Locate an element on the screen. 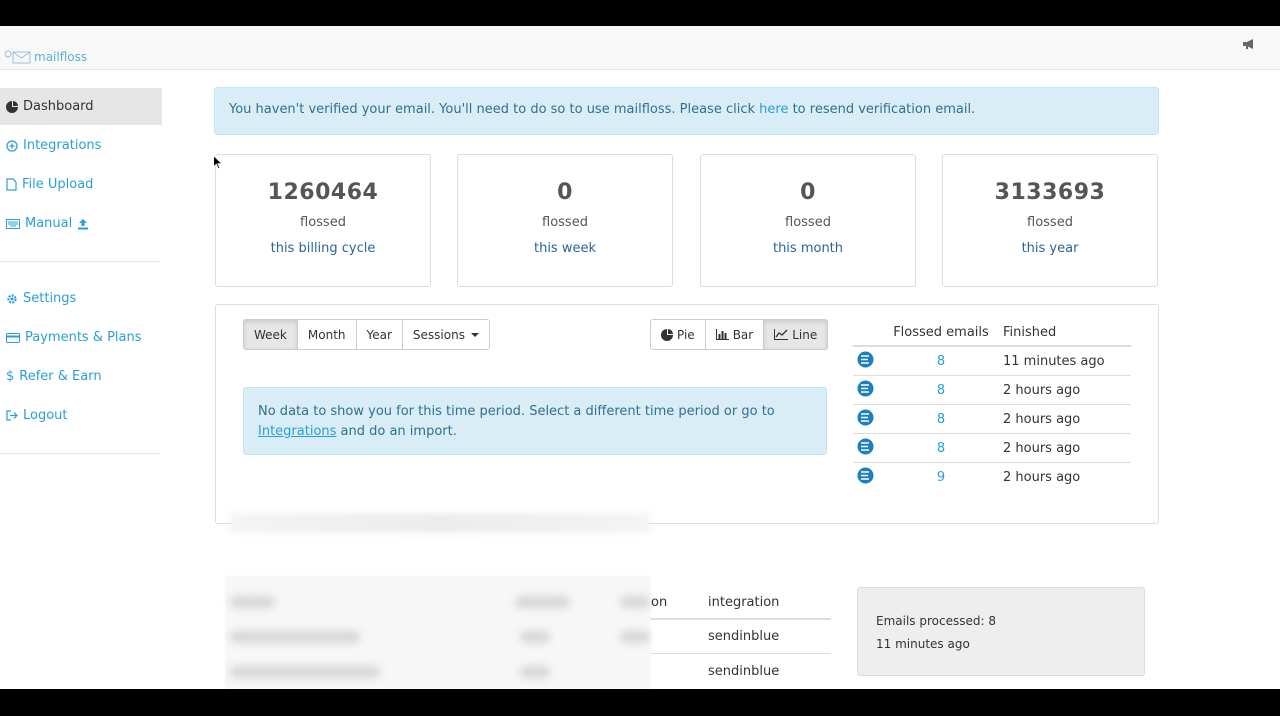  header-finished: Finished is located at coordinates (1030, 332).